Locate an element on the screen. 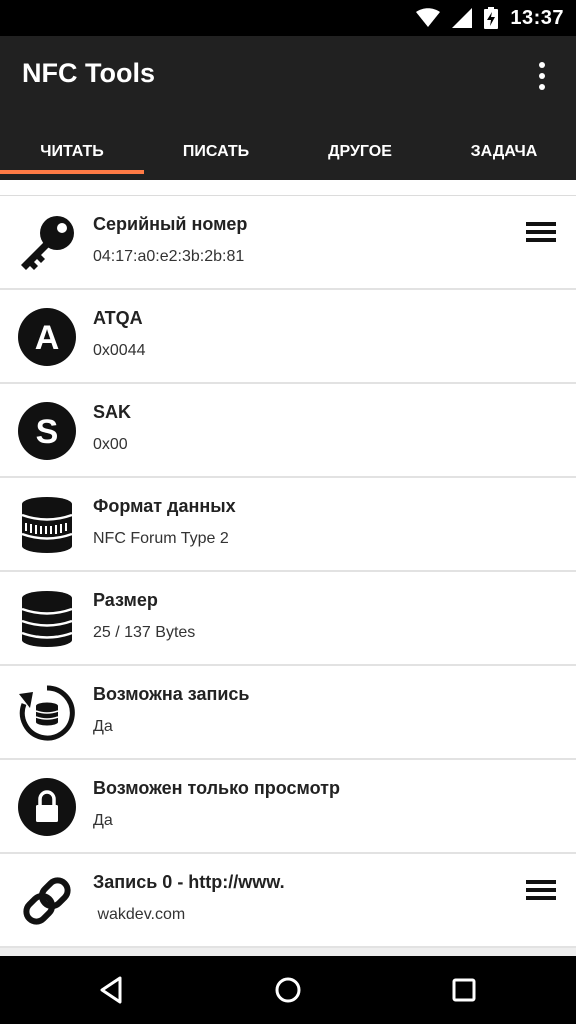 This screenshot has height=1024, width=576. cell-signal-icon is located at coordinates (462, 18).